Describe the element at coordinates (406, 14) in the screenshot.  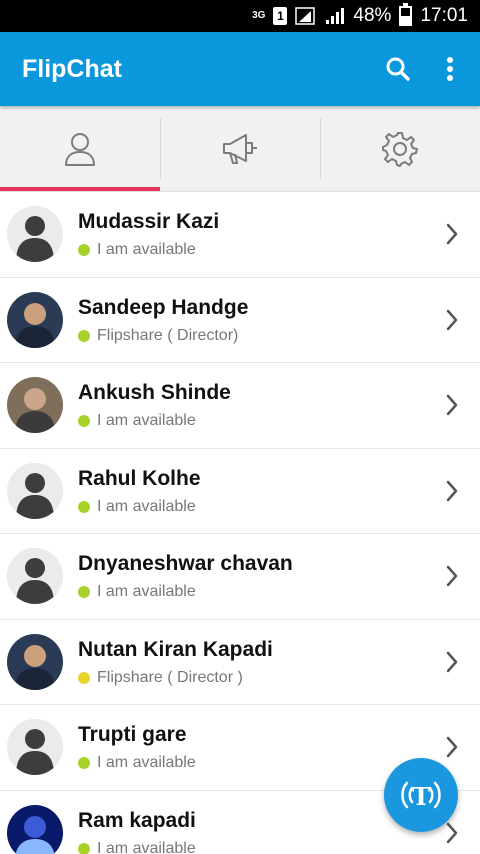
I see `battery-icon` at that location.